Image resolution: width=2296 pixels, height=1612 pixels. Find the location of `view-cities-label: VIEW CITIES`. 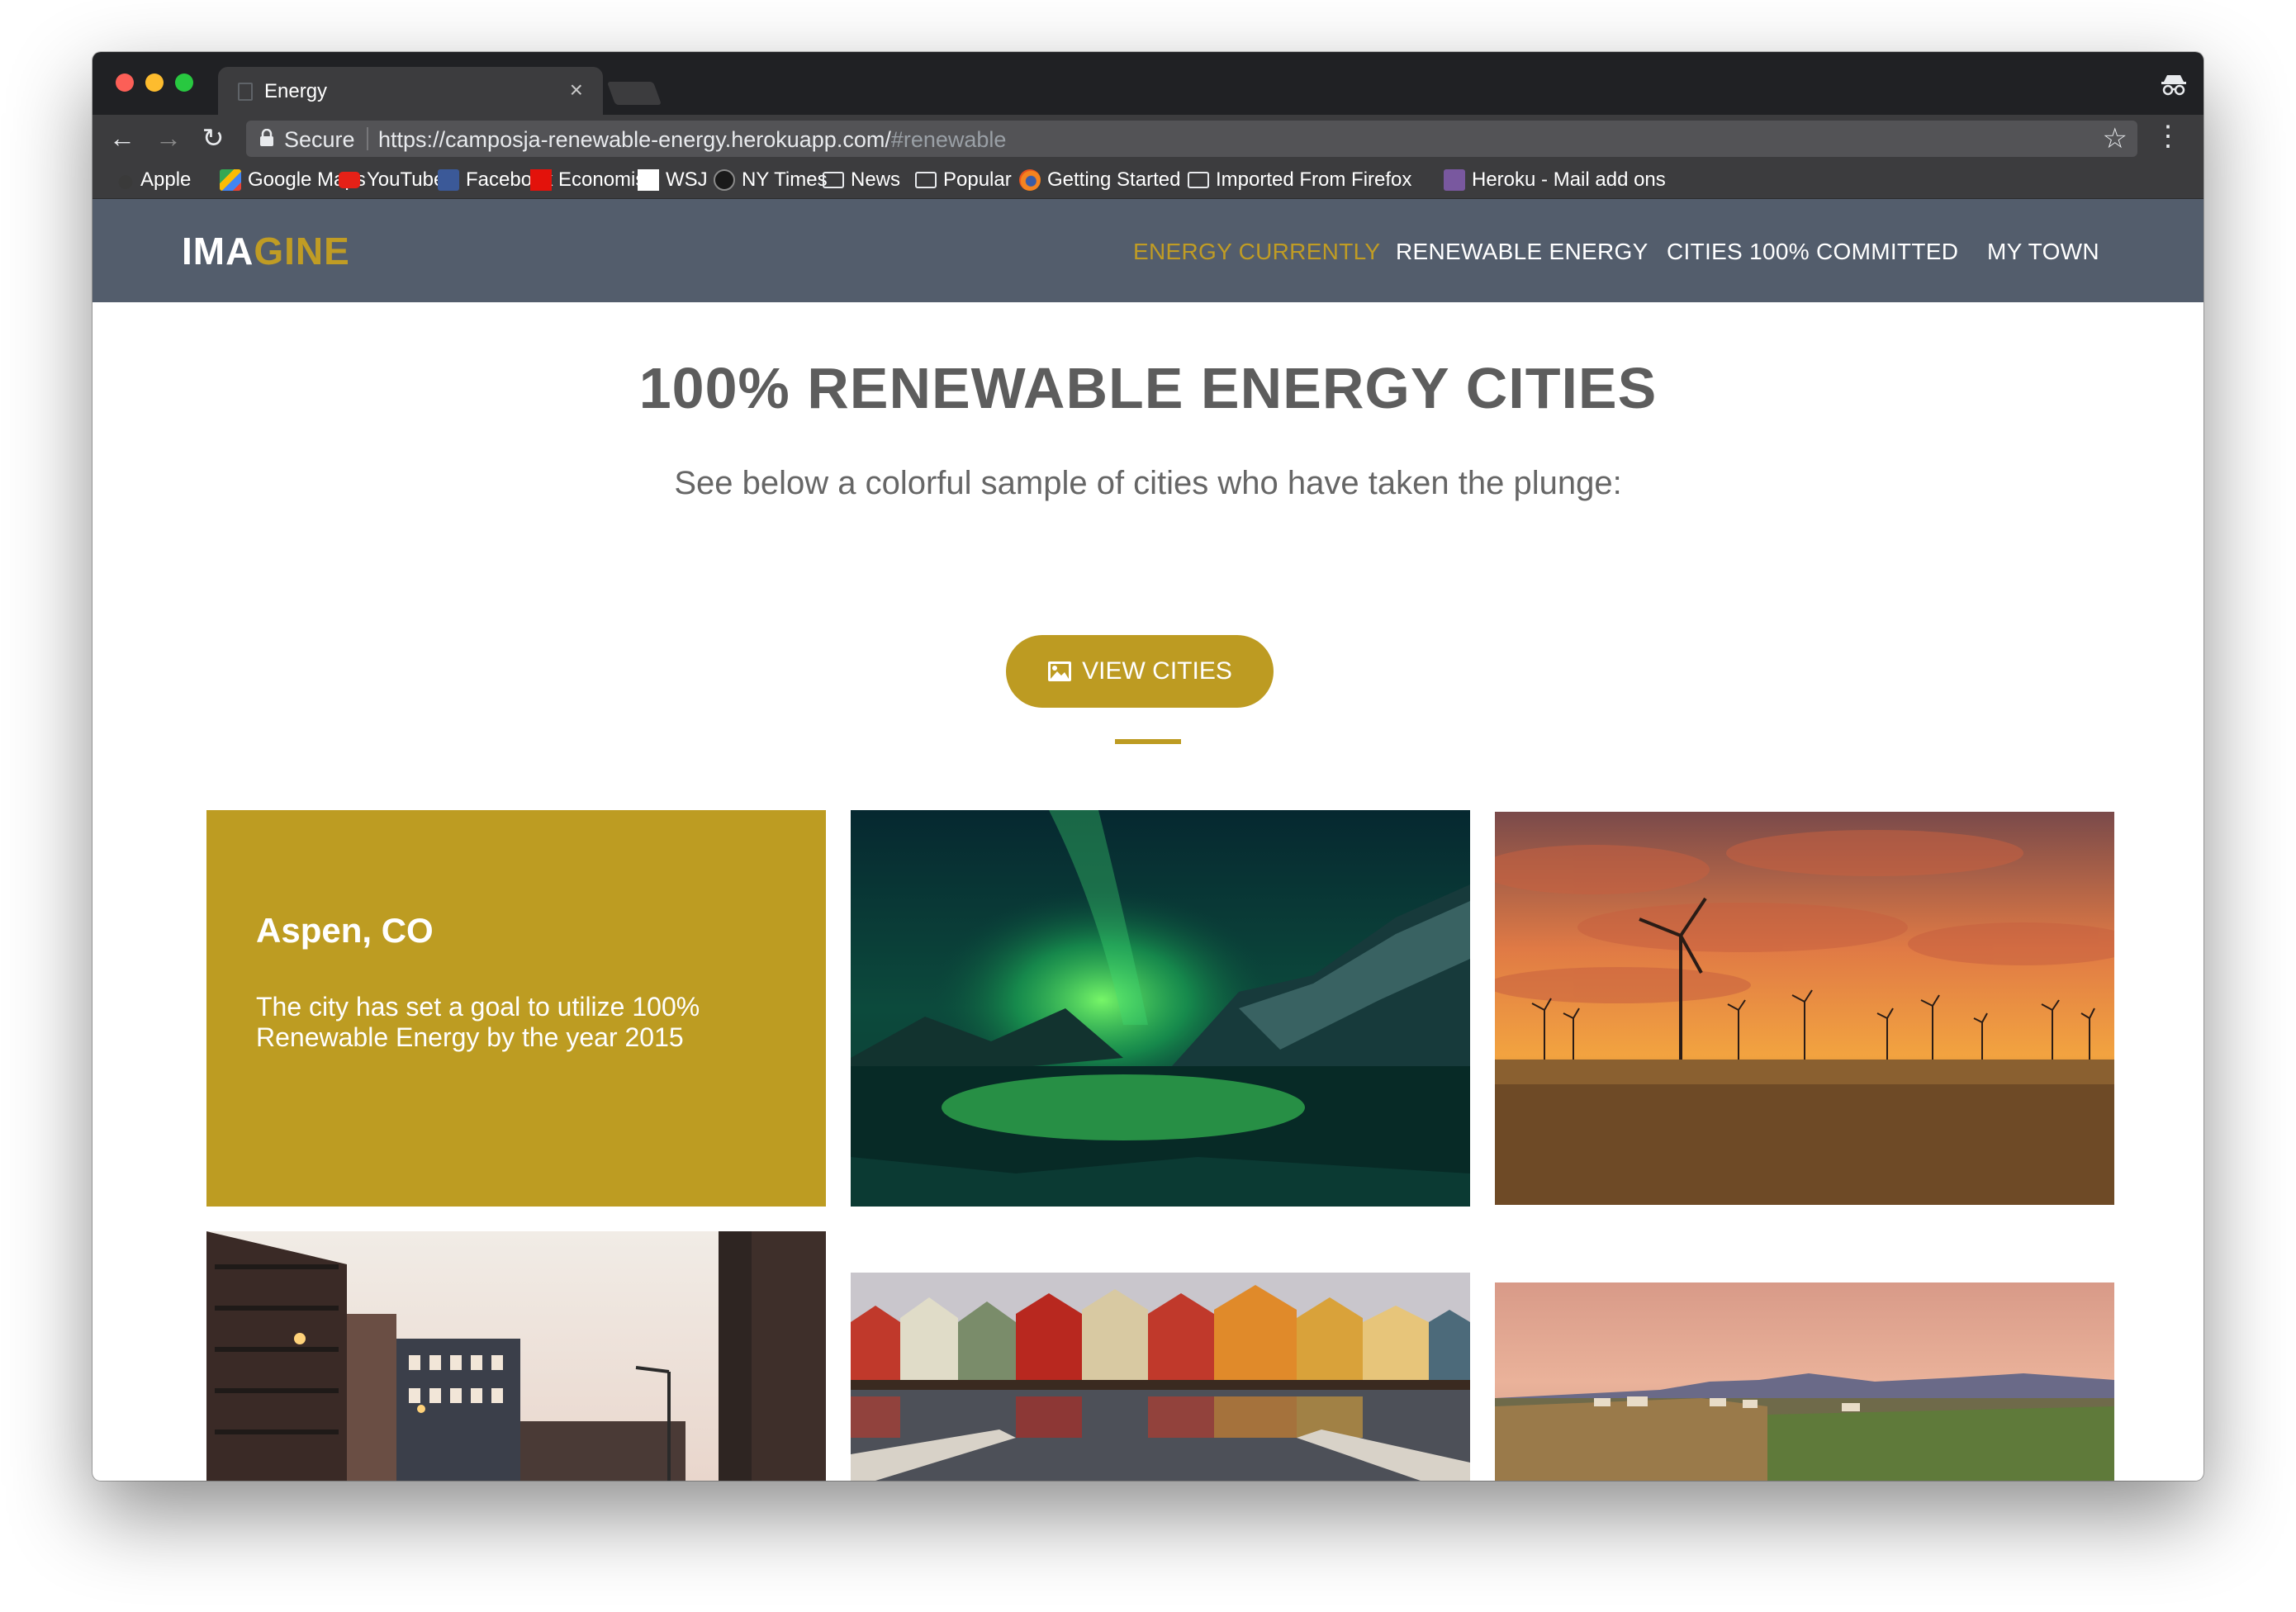

view-cities-label: VIEW CITIES is located at coordinates (1157, 671).